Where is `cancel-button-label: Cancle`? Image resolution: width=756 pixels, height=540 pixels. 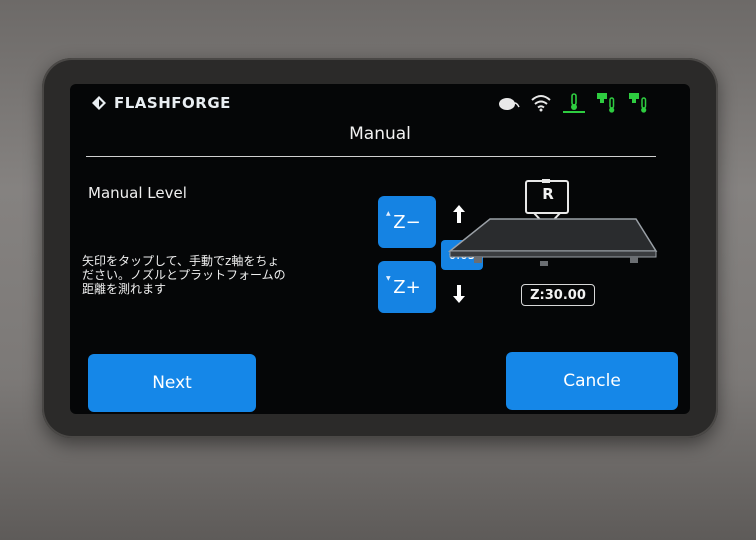 cancel-button-label: Cancle is located at coordinates (592, 381).